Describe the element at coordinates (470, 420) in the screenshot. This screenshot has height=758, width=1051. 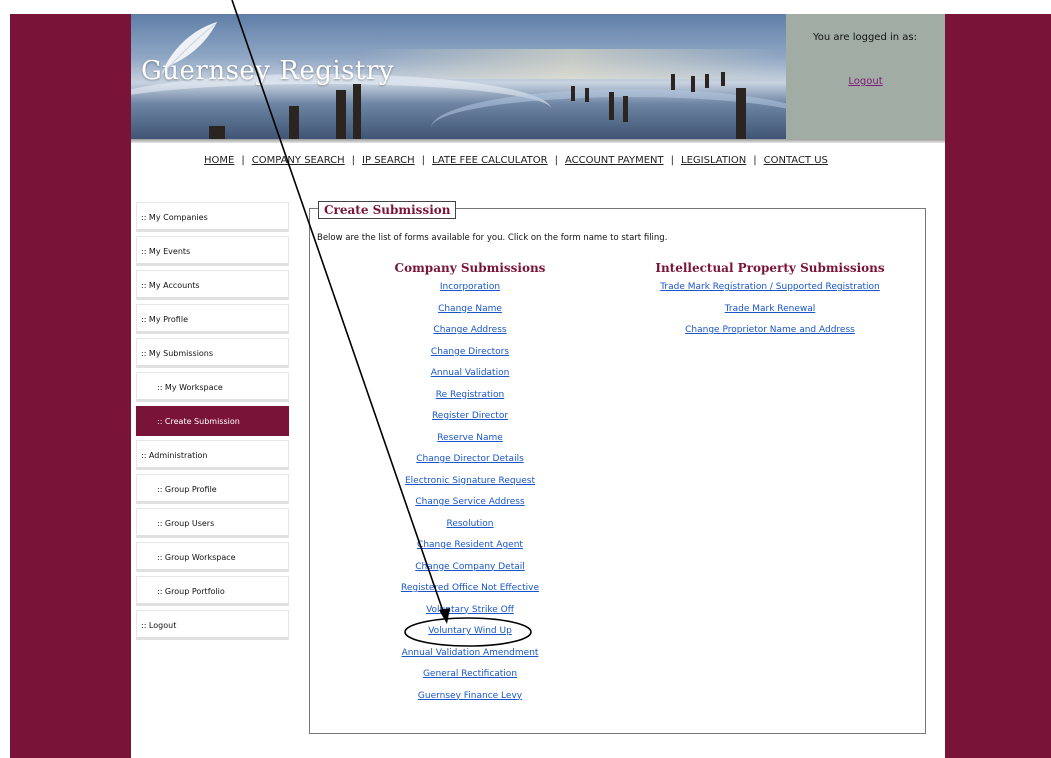
I see `form-link-register-director: Register Director` at that location.